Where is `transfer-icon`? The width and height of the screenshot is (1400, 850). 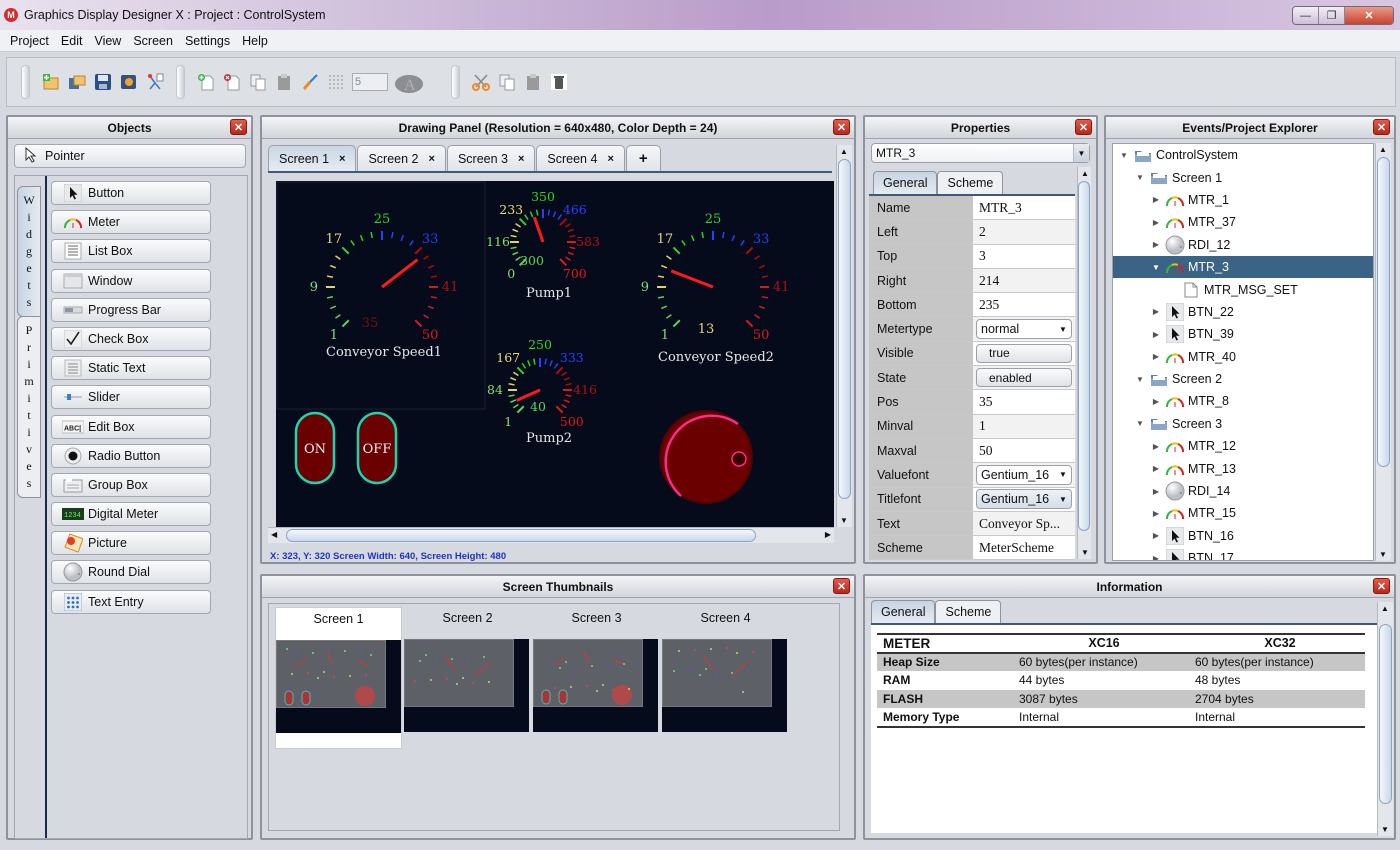
transfer-icon is located at coordinates (155, 82).